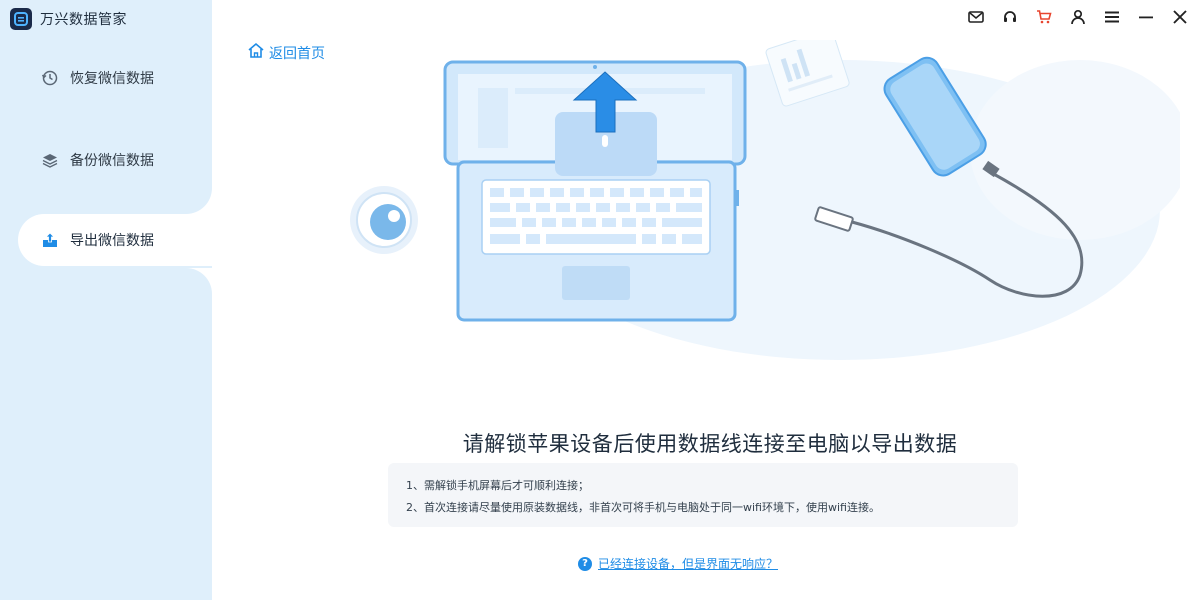 This screenshot has height=600, width=1200. What do you see at coordinates (710, 444) in the screenshot?
I see `page-heading: 请解锁苹果设备后使用数据线连接至电脑以导出数据` at bounding box center [710, 444].